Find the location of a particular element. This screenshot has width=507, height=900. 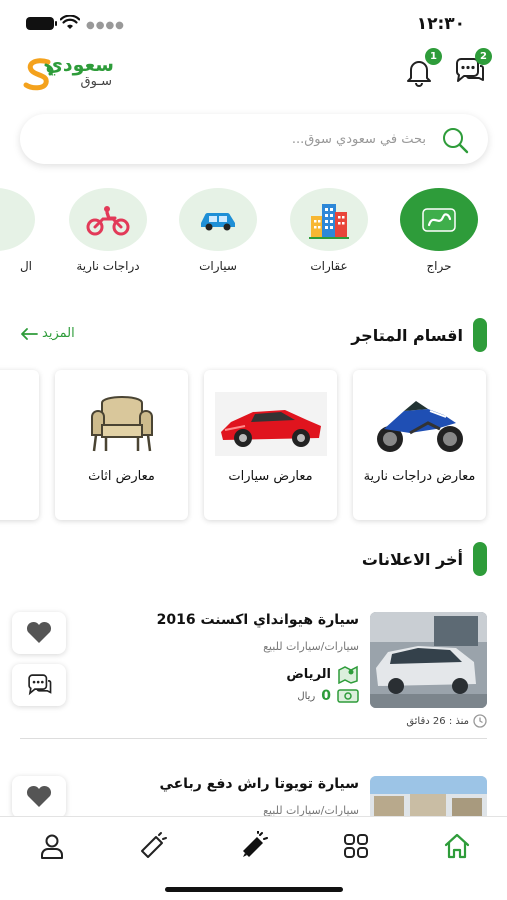

car-icon is located at coordinates (218, 219).